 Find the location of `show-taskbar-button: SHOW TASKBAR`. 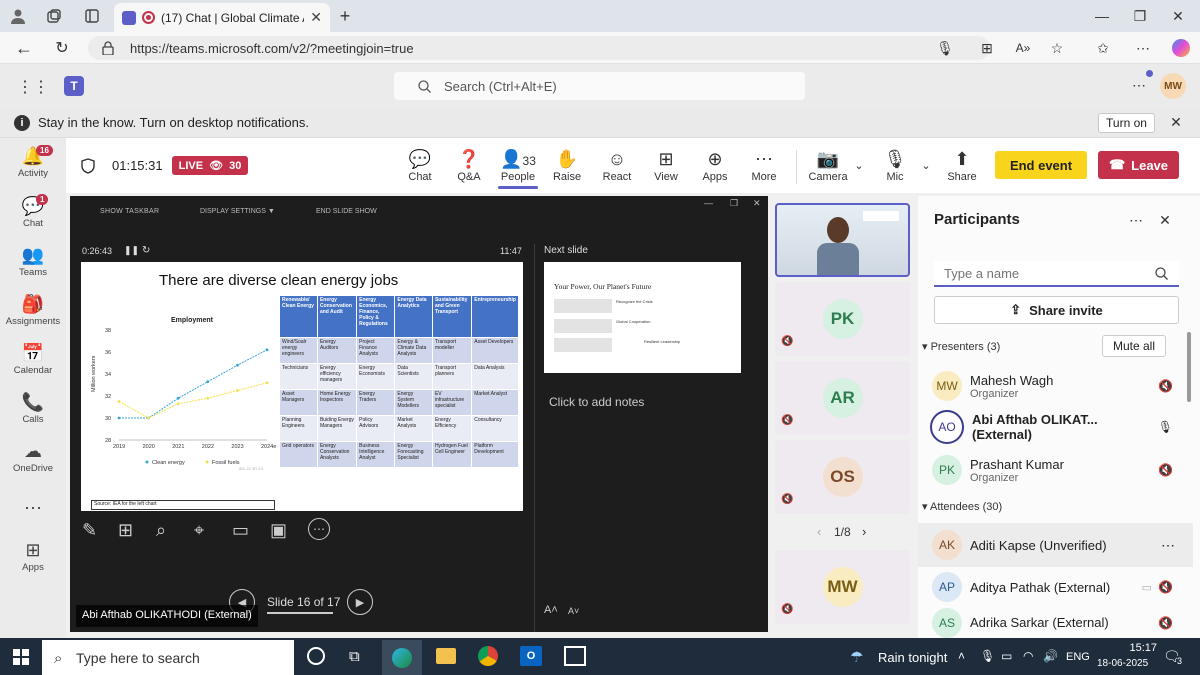

show-taskbar-button: SHOW TASKBAR is located at coordinates (129, 211).